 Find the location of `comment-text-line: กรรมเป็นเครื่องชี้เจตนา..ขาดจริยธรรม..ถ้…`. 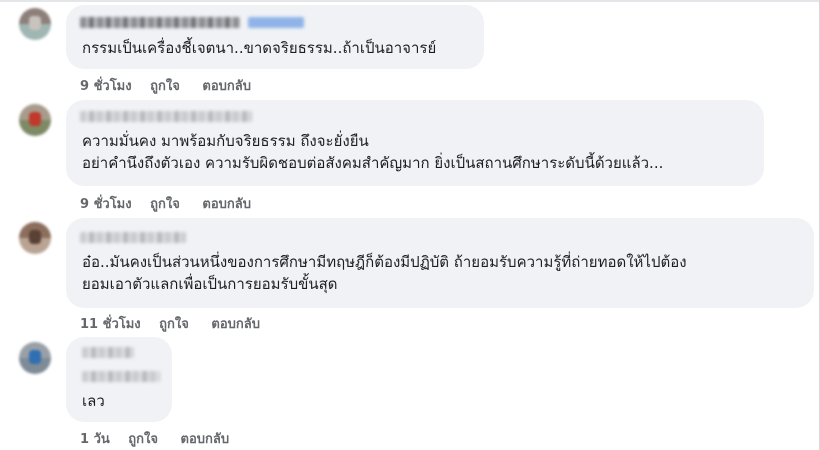

comment-text-line: กรรมเป็นเครื่องชี้เจตนา..ขาดจริยธรรม..ถ้… is located at coordinates (259, 48).